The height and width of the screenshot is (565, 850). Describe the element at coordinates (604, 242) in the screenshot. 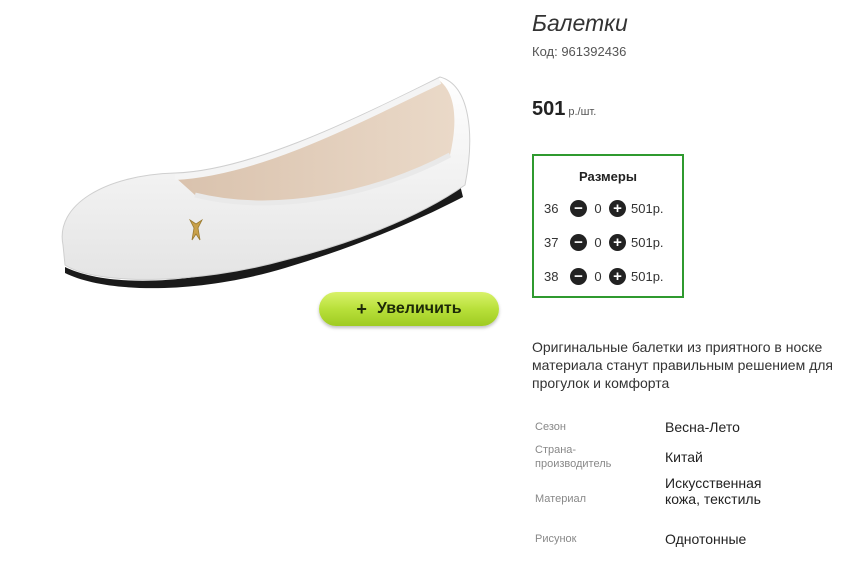

I see `size-row: 37 − 0 + 501р.` at that location.